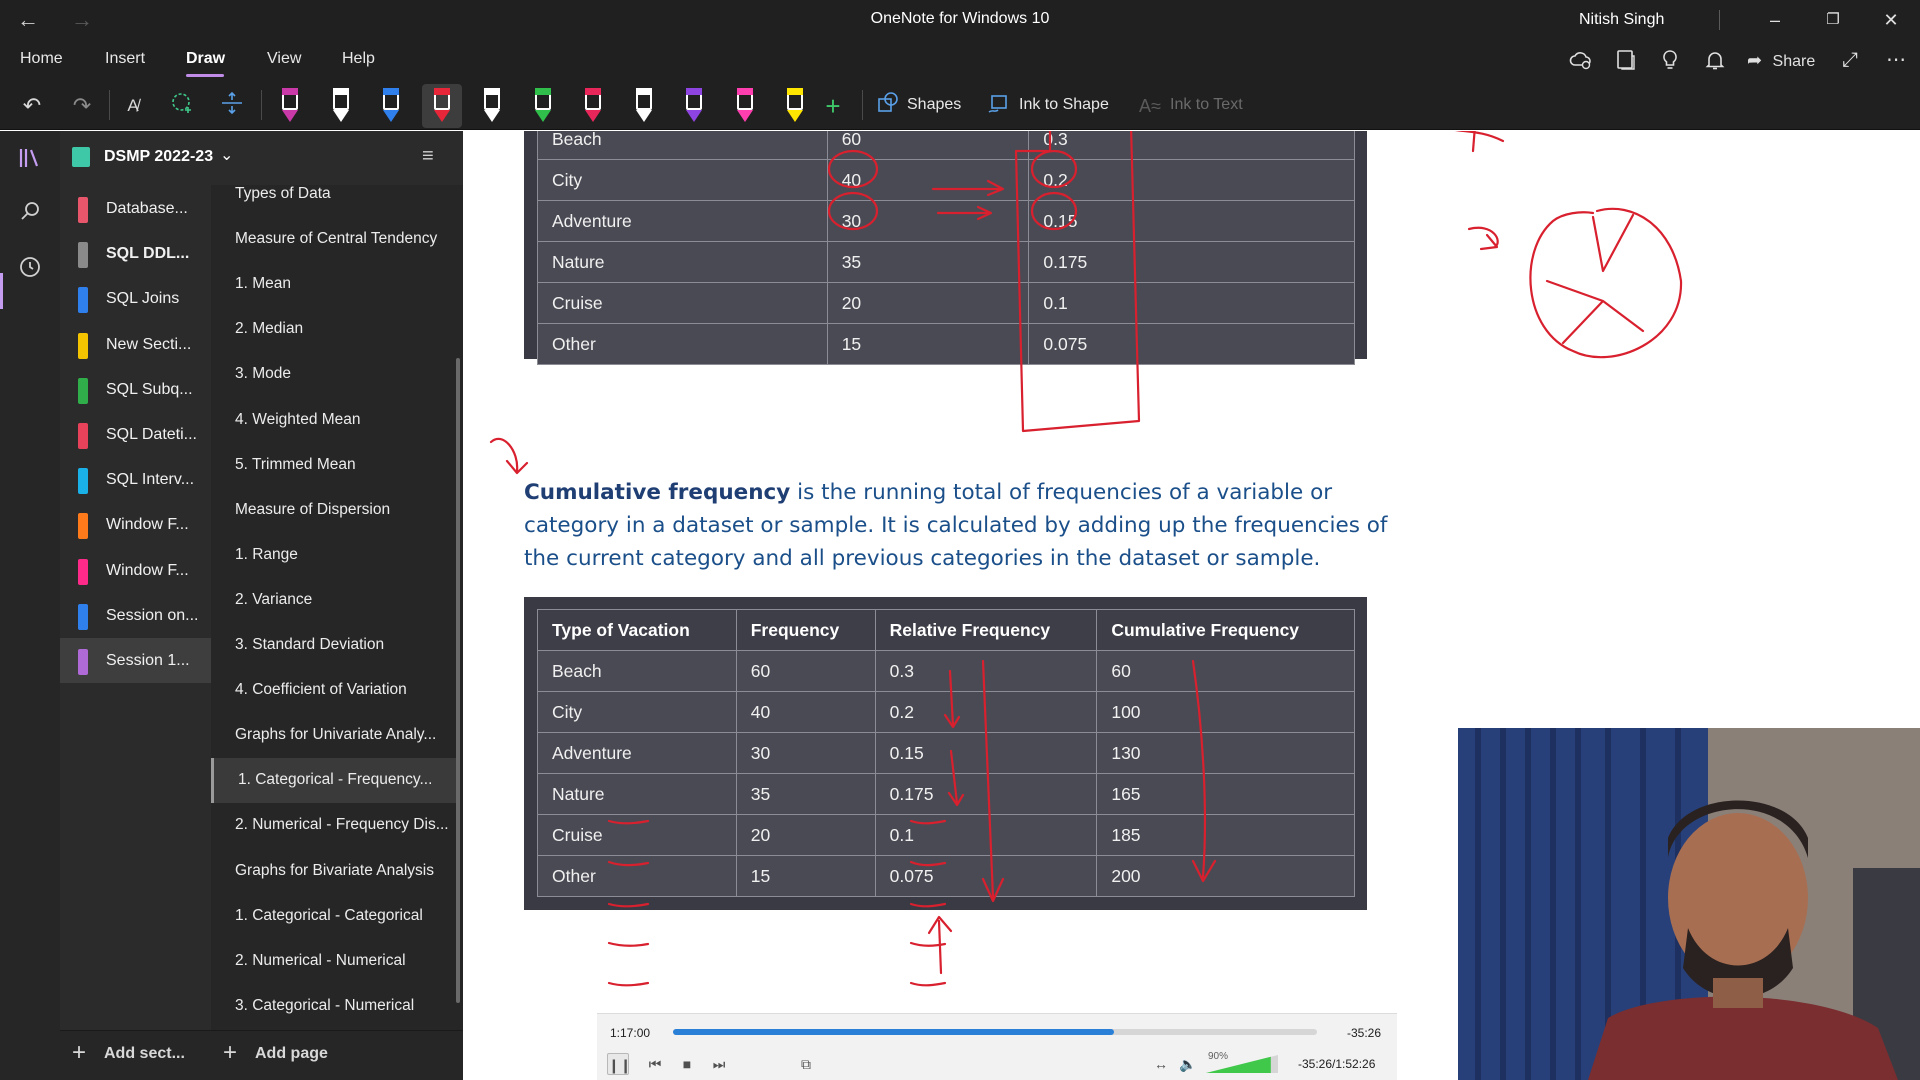 This screenshot has height=1080, width=1920. What do you see at coordinates (986, 671) in the screenshot?
I see `table-cell: 0.3` at bounding box center [986, 671].